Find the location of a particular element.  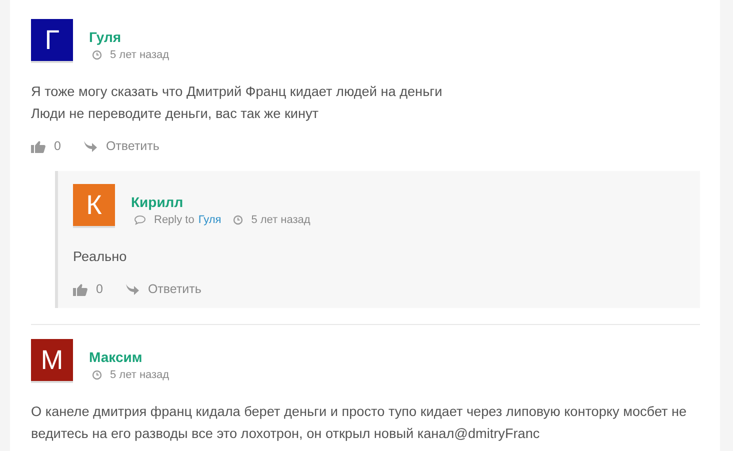

avatar: К is located at coordinates (94, 206).